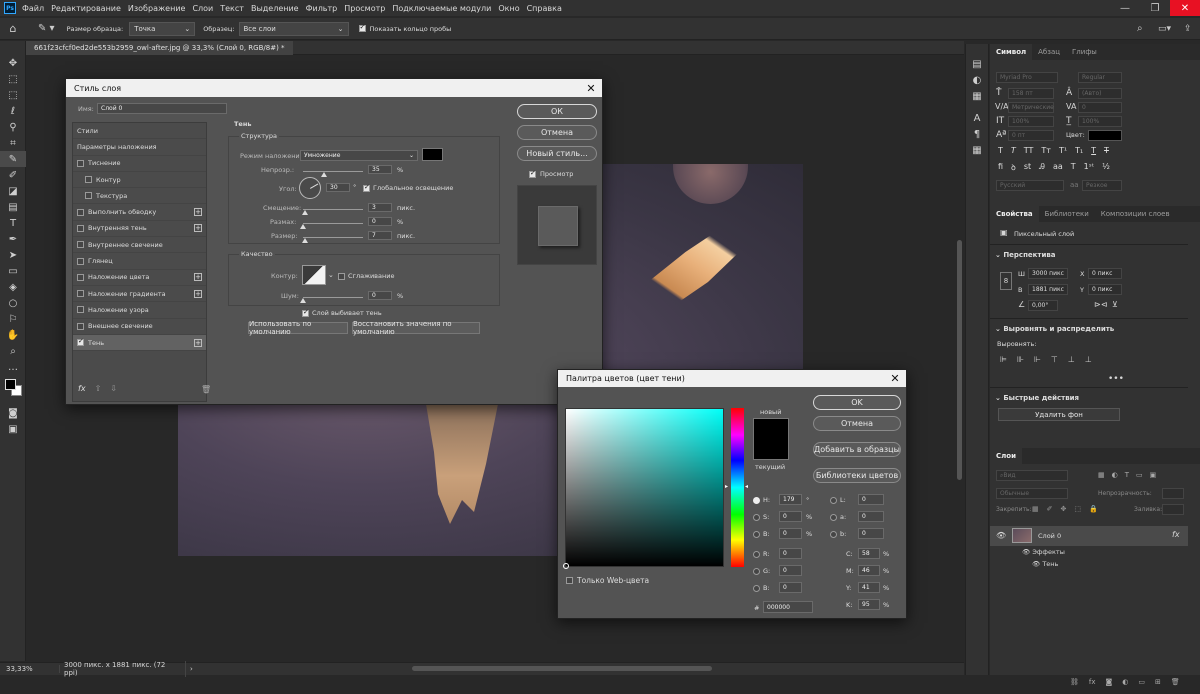 This screenshot has width=1200, height=694. Describe the element at coordinates (508, 8) in the screenshot. I see `menu-item: Окно` at that location.